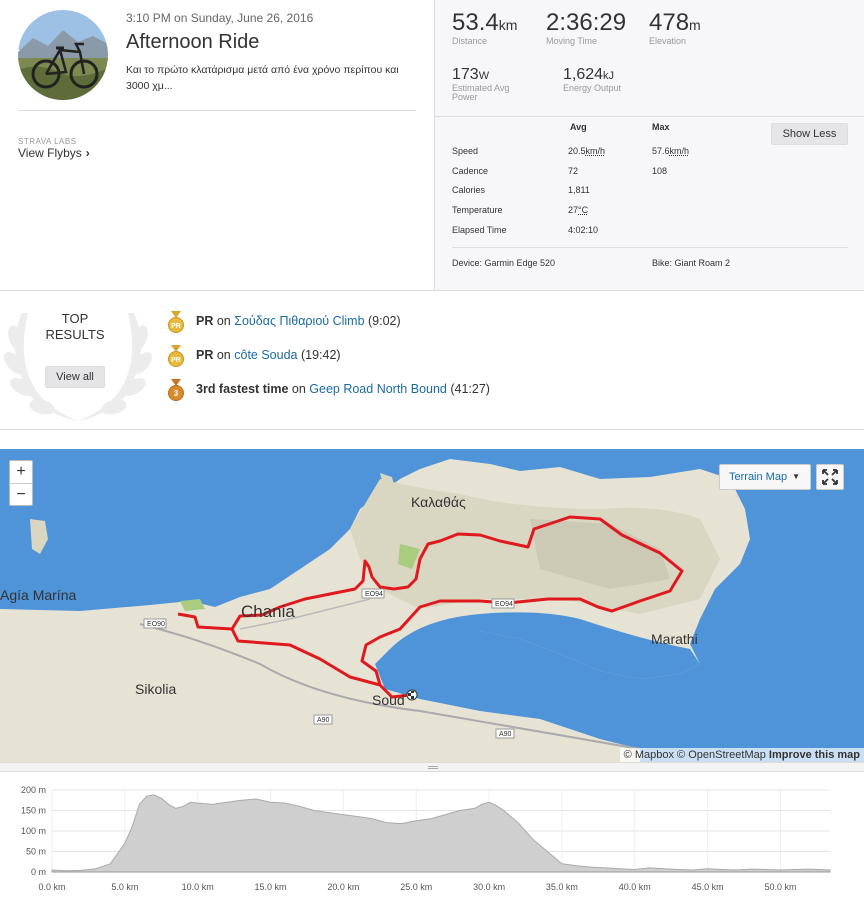 This screenshot has width=864, height=906. I want to click on row-max: 57.6km/h, so click(671, 151).